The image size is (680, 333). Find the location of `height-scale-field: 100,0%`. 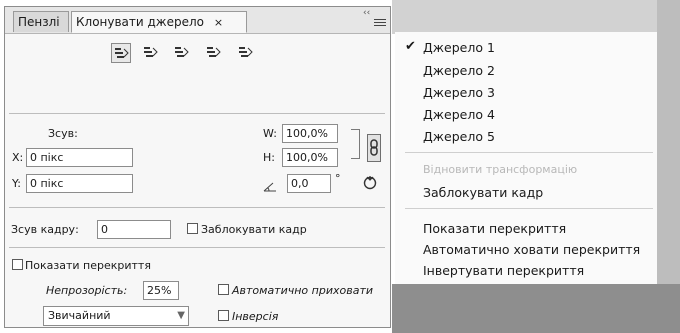

height-scale-field: 100,0% is located at coordinates (310, 157).